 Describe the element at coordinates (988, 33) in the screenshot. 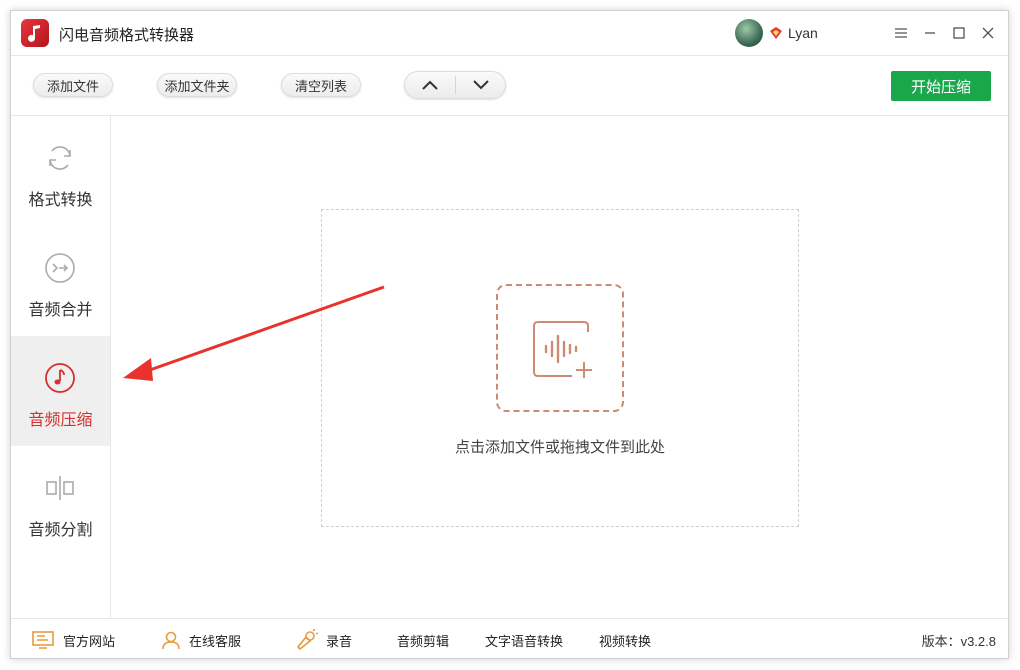

I see `close-icon` at that location.